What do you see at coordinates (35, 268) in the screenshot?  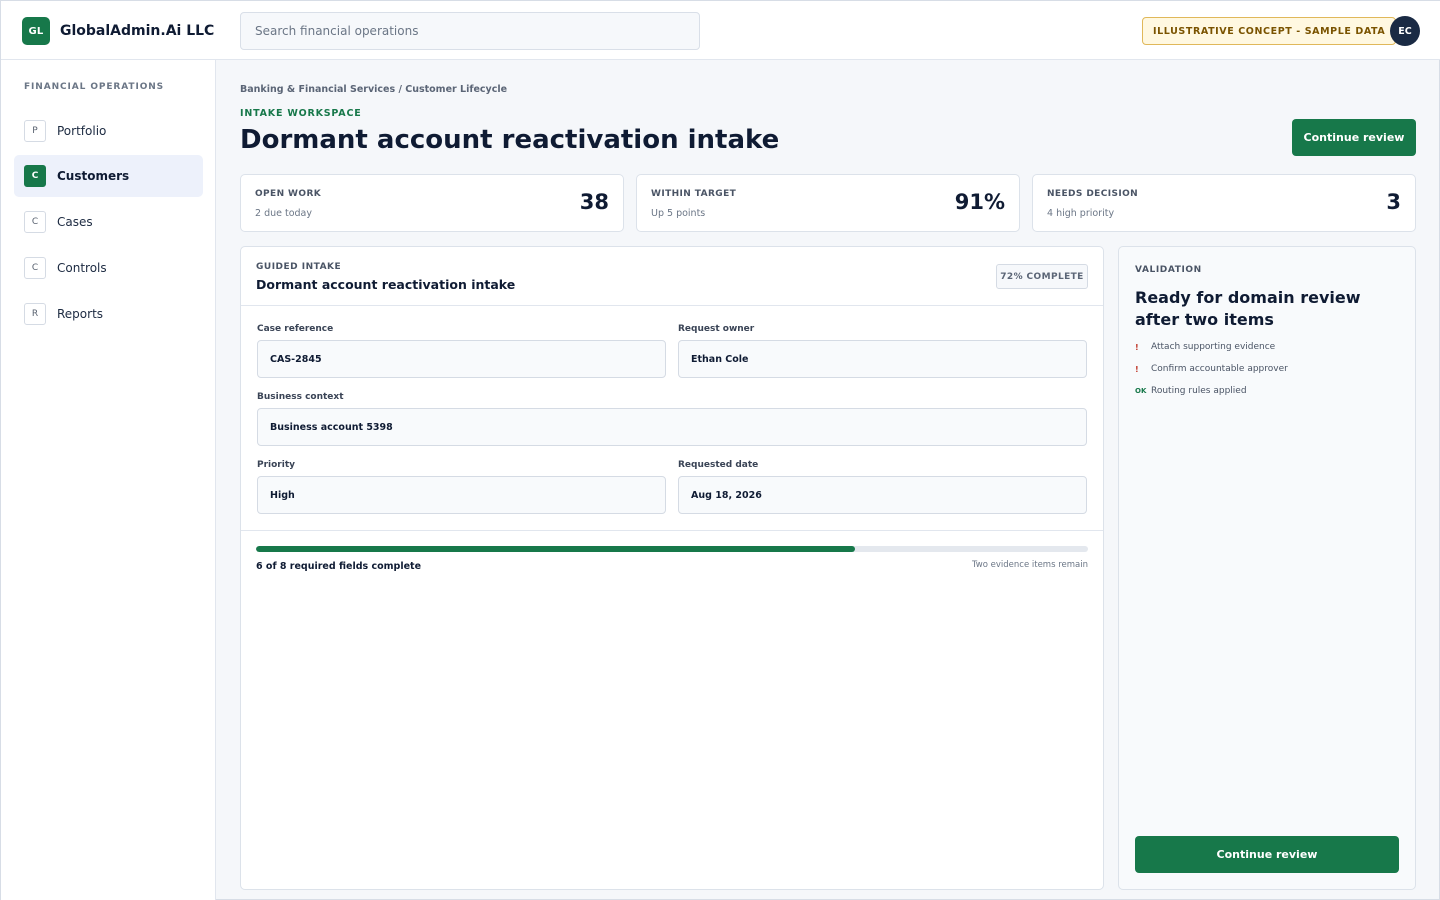 I see `controls-letter-icon: C` at bounding box center [35, 268].